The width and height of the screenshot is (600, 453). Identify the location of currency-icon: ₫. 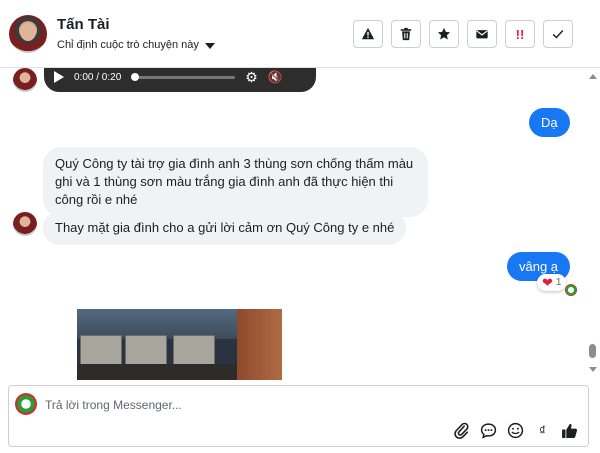
(542, 430).